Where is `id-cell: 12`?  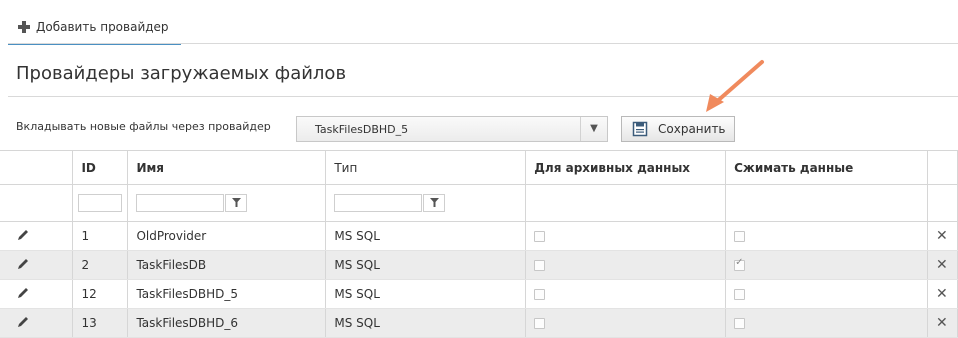
id-cell: 12 is located at coordinates (100, 294).